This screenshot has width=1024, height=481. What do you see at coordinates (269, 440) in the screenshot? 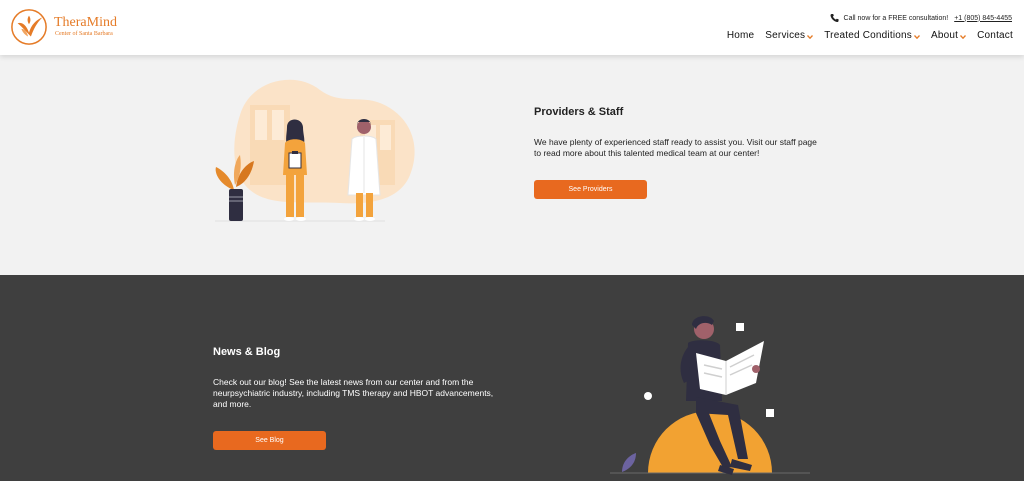
I see `see-blog-button: See Blog` at bounding box center [269, 440].